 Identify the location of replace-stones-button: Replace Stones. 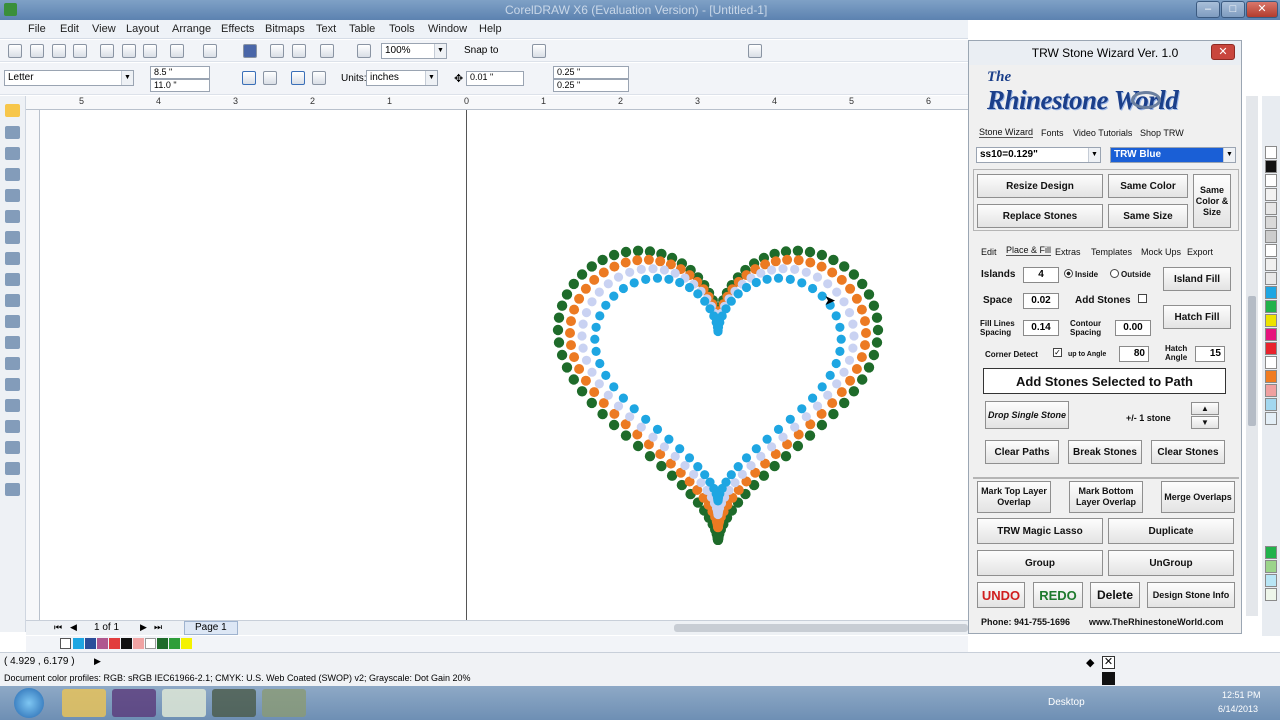
(1040, 216).